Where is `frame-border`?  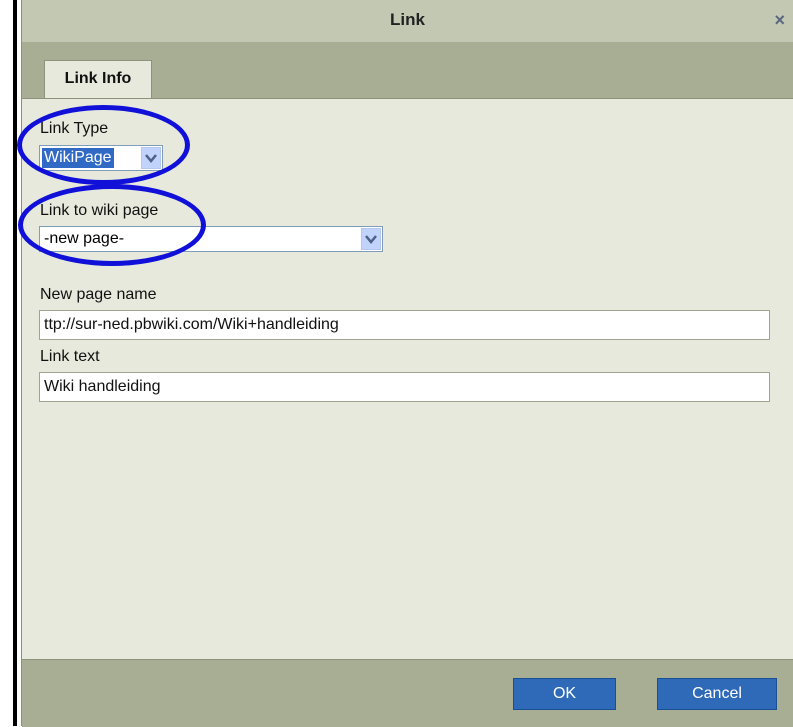
frame-border is located at coordinates (15, 363).